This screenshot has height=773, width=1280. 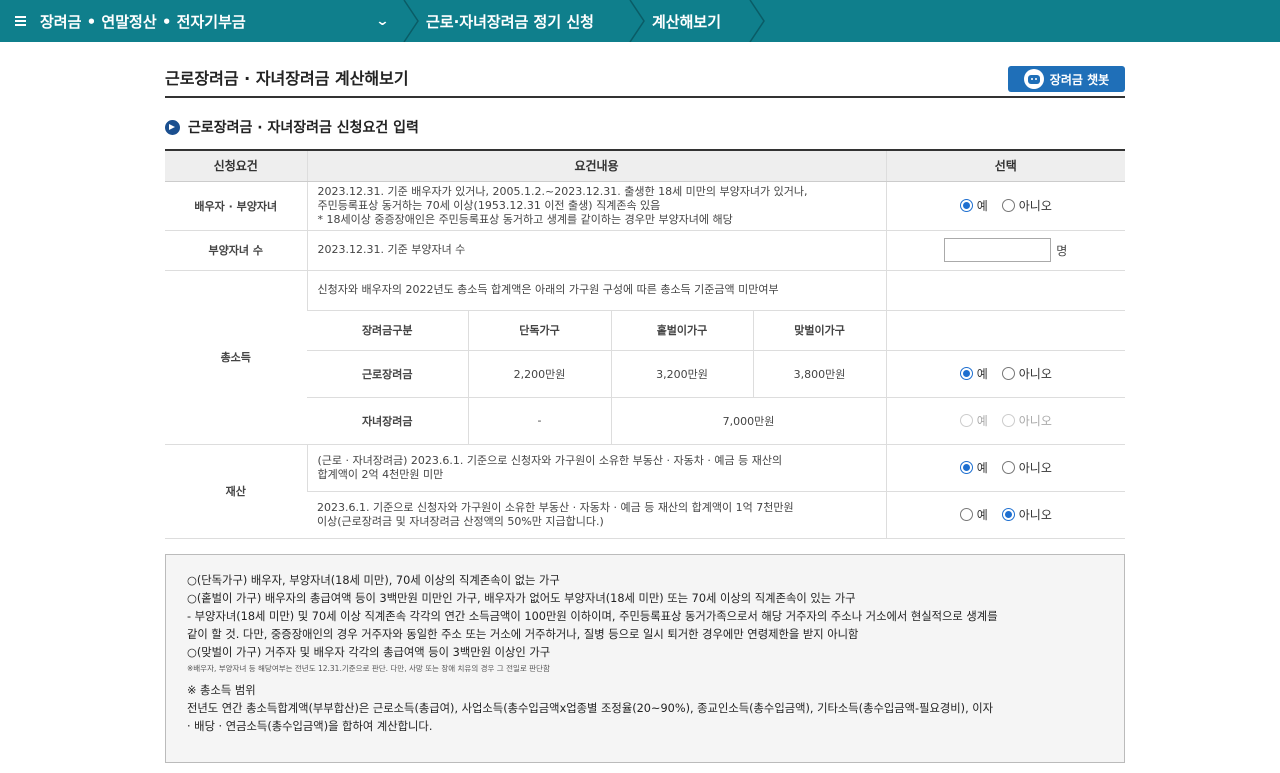 I want to click on income-threshold: -, so click(x=539, y=421).